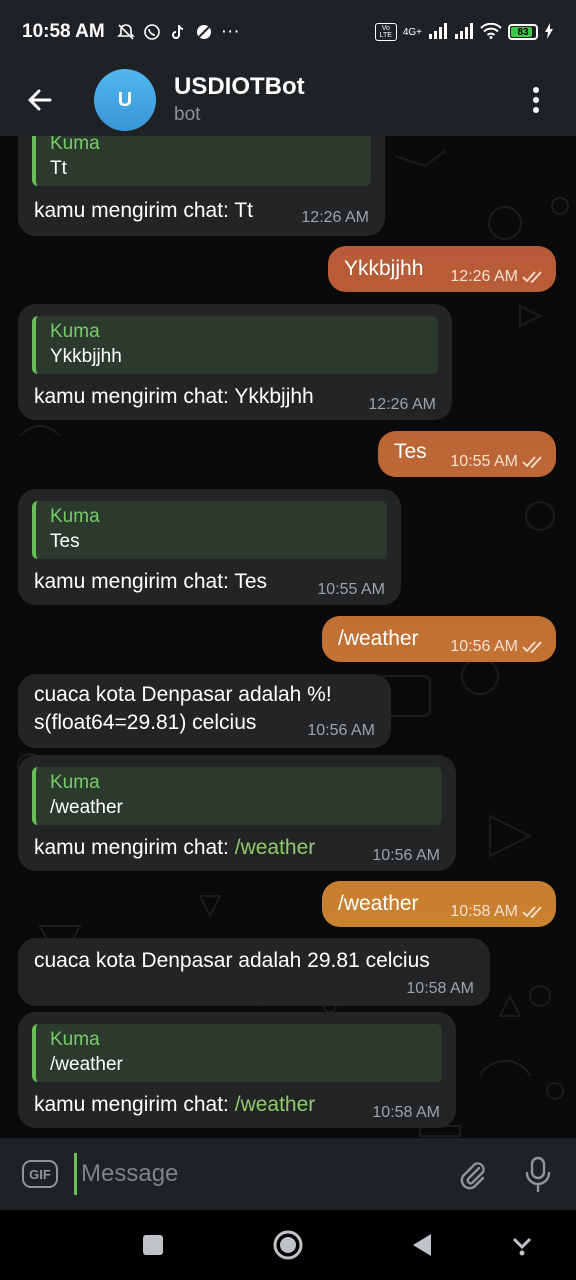  What do you see at coordinates (439, 639) in the screenshot?
I see `outgoing-message: /weather 10:56 AM` at bounding box center [439, 639].